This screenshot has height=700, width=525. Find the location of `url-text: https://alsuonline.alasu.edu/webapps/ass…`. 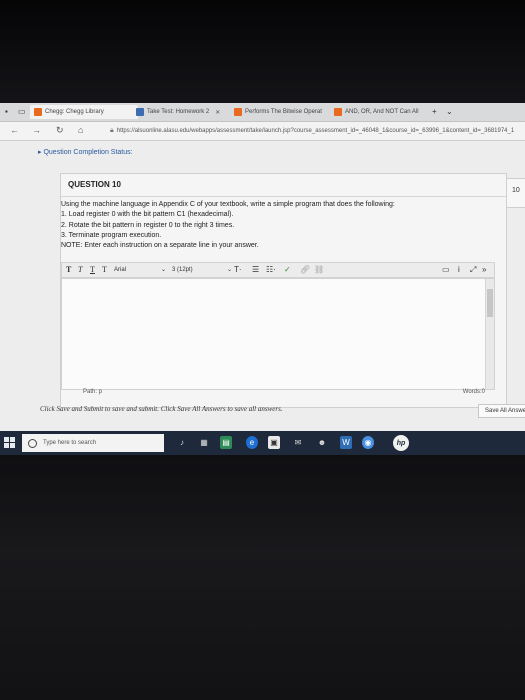

url-text: https://alsuonline.alasu.edu/webapps/ass… is located at coordinates (315, 131).